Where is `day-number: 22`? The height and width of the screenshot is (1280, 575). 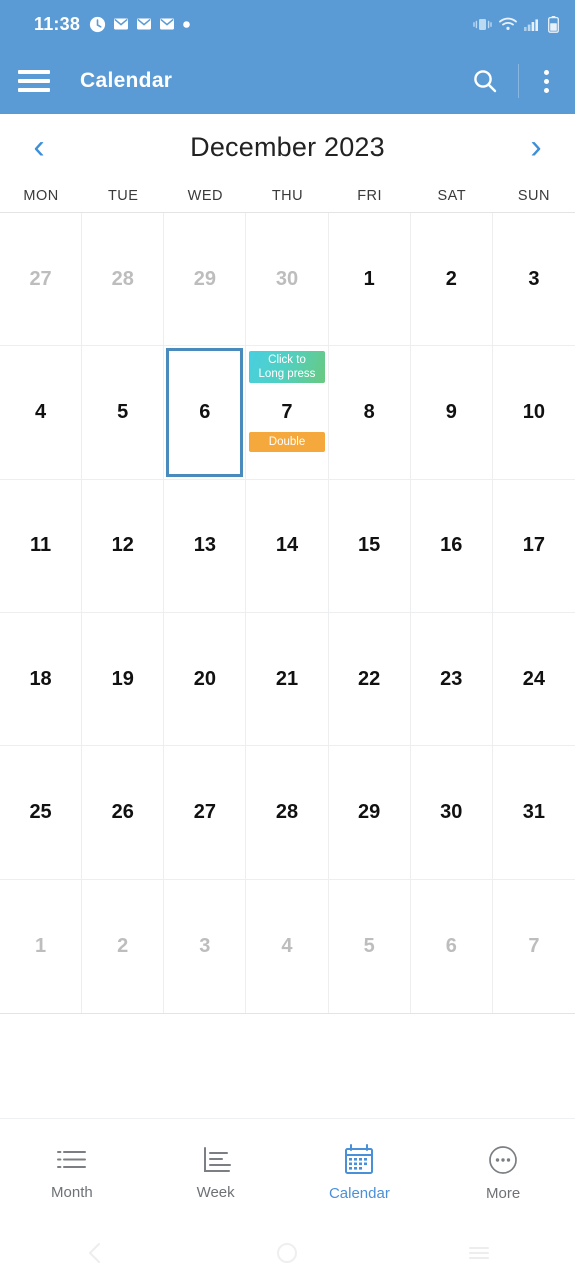 day-number: 22 is located at coordinates (369, 678).